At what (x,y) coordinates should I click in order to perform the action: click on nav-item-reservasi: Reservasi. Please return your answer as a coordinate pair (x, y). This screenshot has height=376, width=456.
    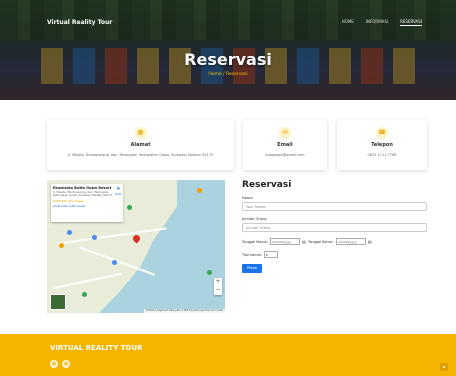
    Looking at the image, I should click on (411, 22).